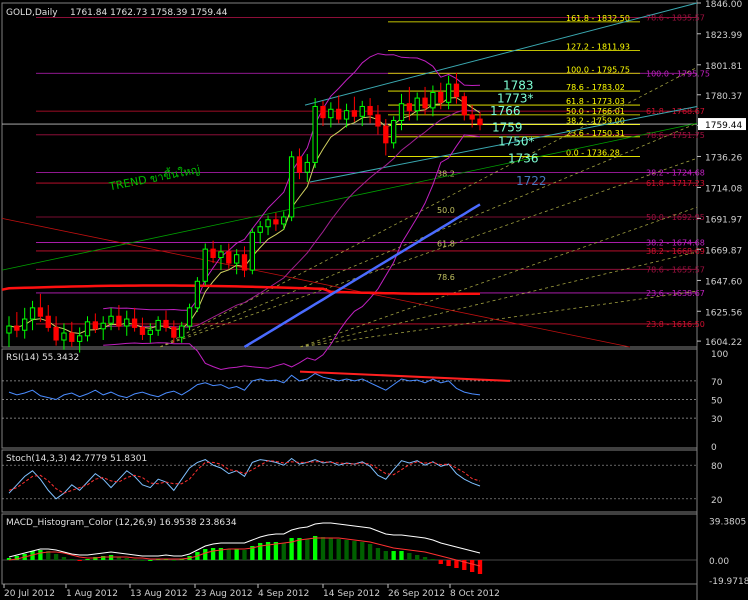  I want to click on price-tick-label: 1604.22, so click(723, 343).